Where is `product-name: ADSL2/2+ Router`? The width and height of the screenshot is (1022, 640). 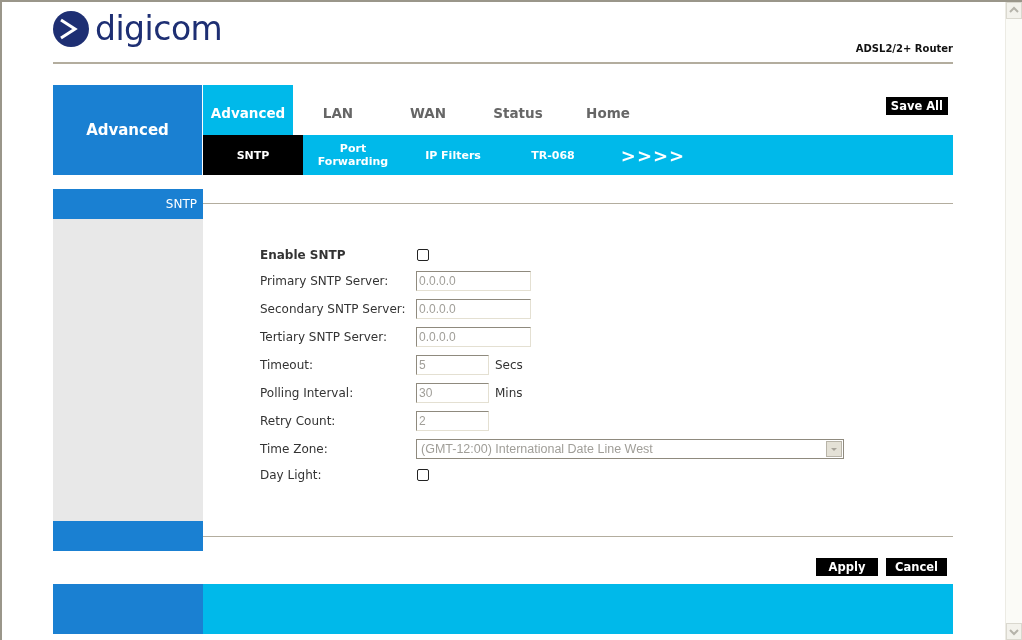 product-name: ADSL2/2+ Router is located at coordinates (904, 48).